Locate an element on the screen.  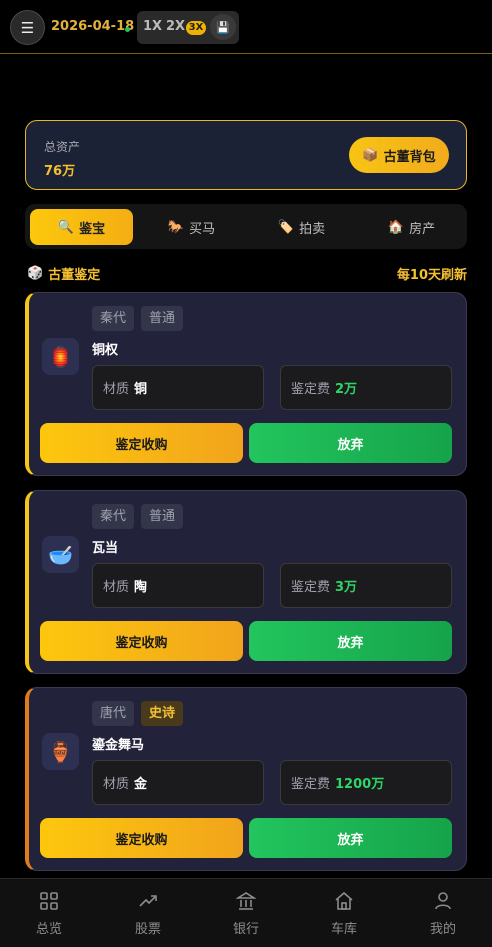
horse-icon: 🐎 is located at coordinates (176, 227).